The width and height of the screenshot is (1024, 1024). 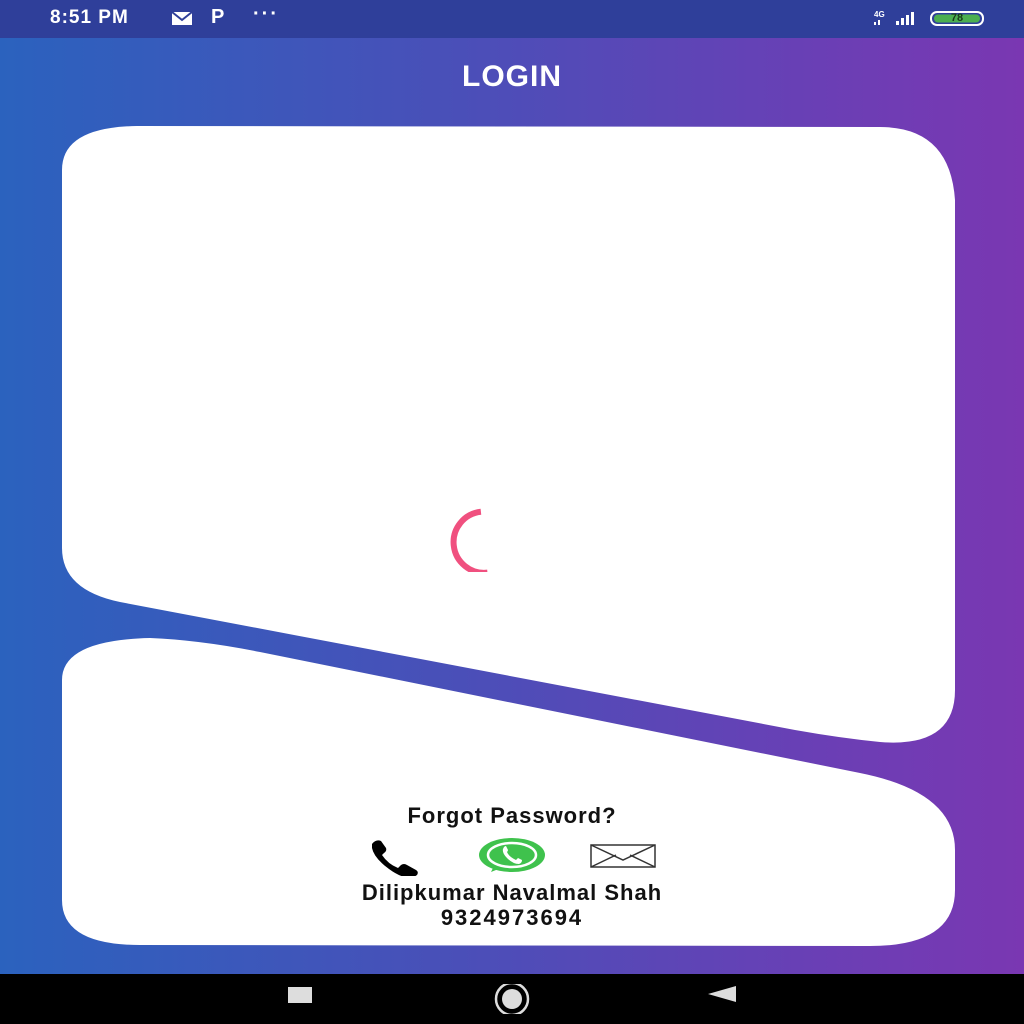 I want to click on navigation-bar, so click(x=512, y=999).